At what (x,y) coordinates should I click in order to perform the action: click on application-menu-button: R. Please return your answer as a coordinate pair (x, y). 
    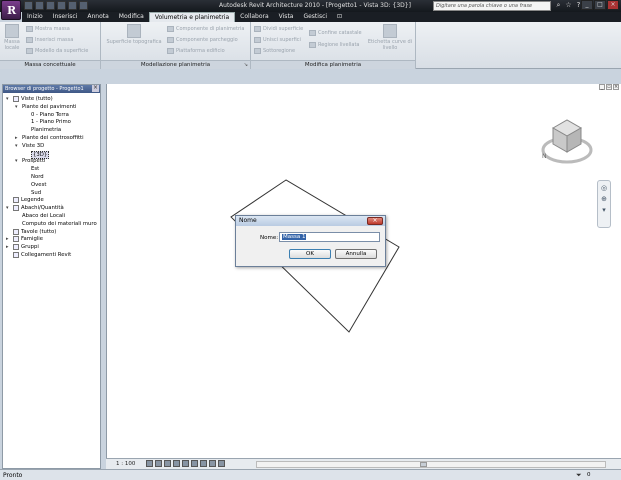
    Looking at the image, I should click on (11, 10).